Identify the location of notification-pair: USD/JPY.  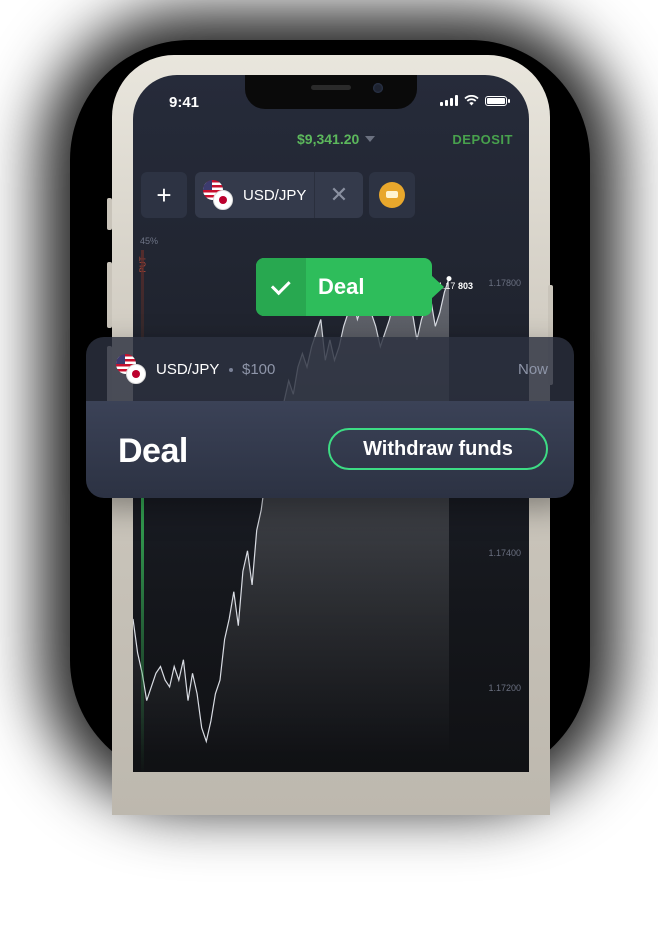
(188, 369).